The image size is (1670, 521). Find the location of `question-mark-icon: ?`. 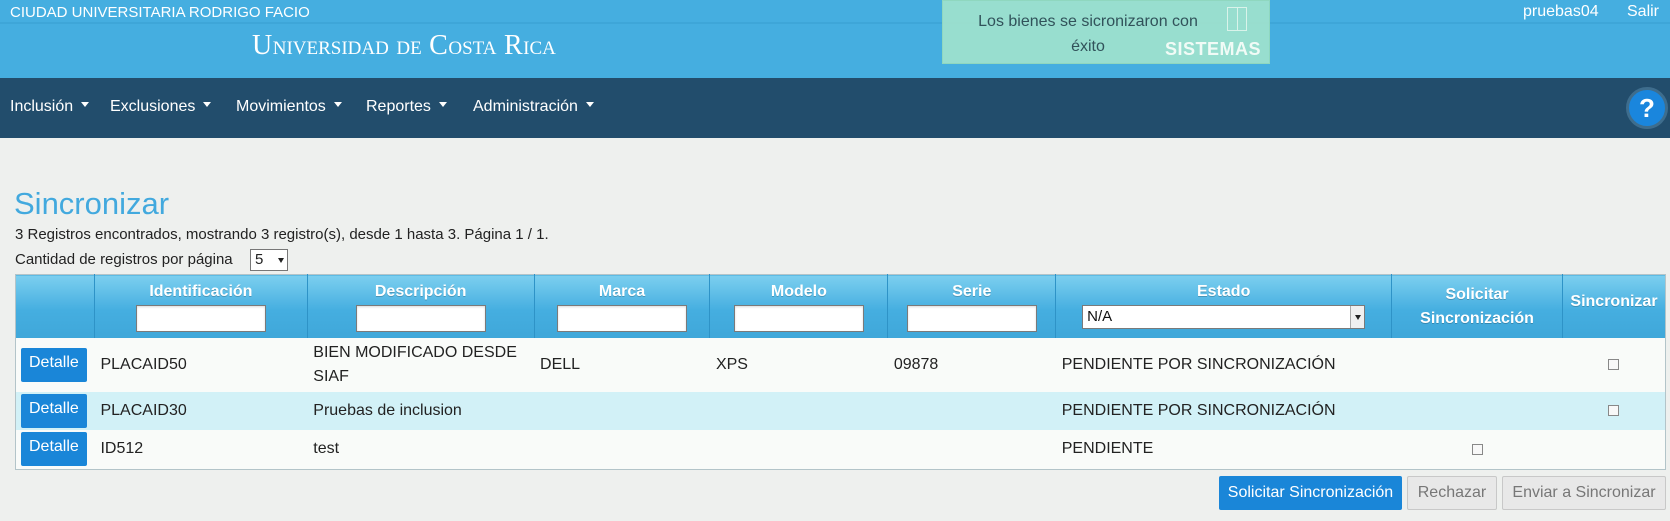

question-mark-icon: ? is located at coordinates (1647, 108).